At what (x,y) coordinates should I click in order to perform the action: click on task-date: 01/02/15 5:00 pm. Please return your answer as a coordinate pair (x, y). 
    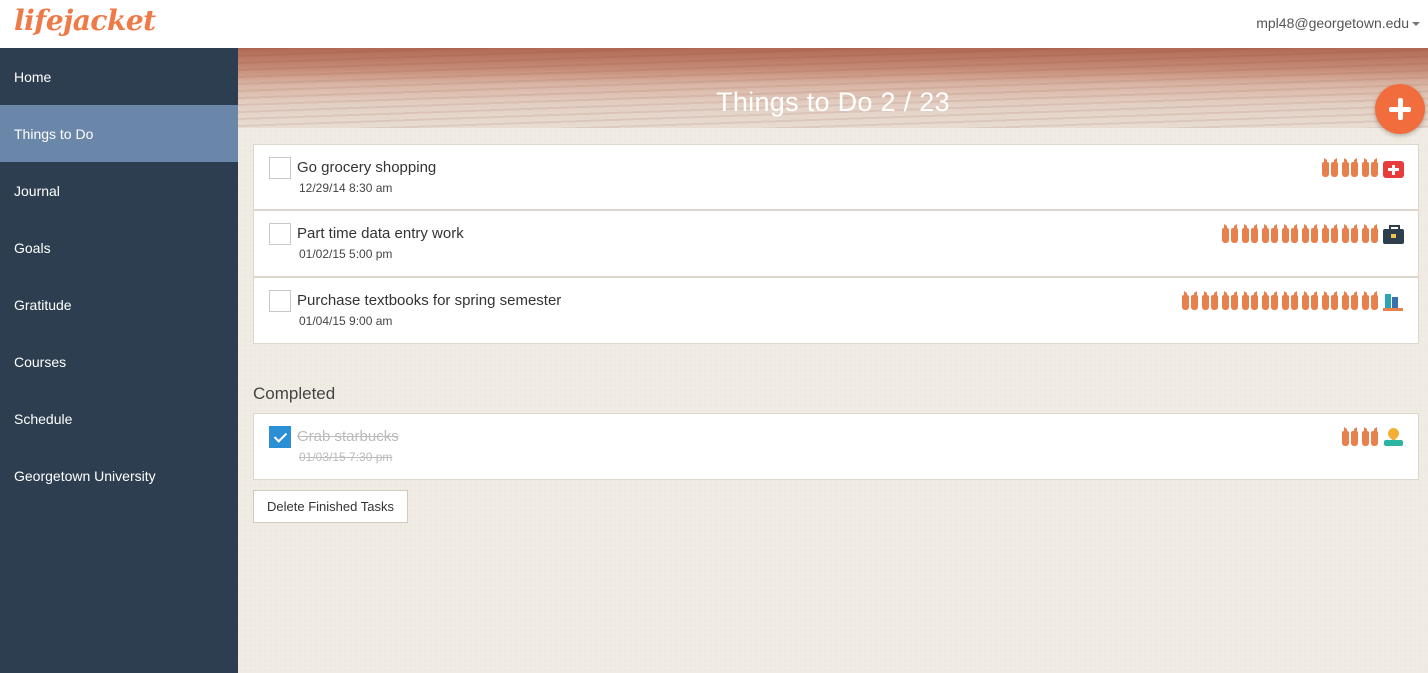
    Looking at the image, I should click on (346, 254).